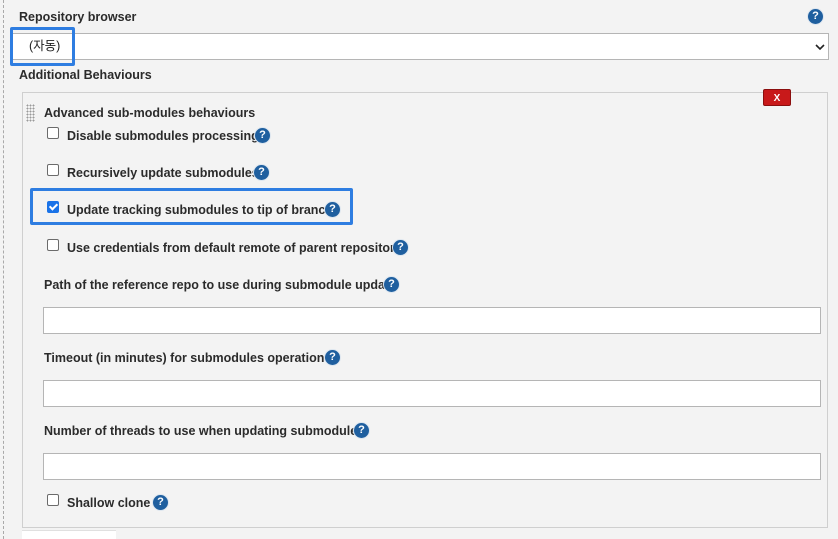 The image size is (838, 539). Describe the element at coordinates (432, 393) in the screenshot. I see `timeout-input` at that location.